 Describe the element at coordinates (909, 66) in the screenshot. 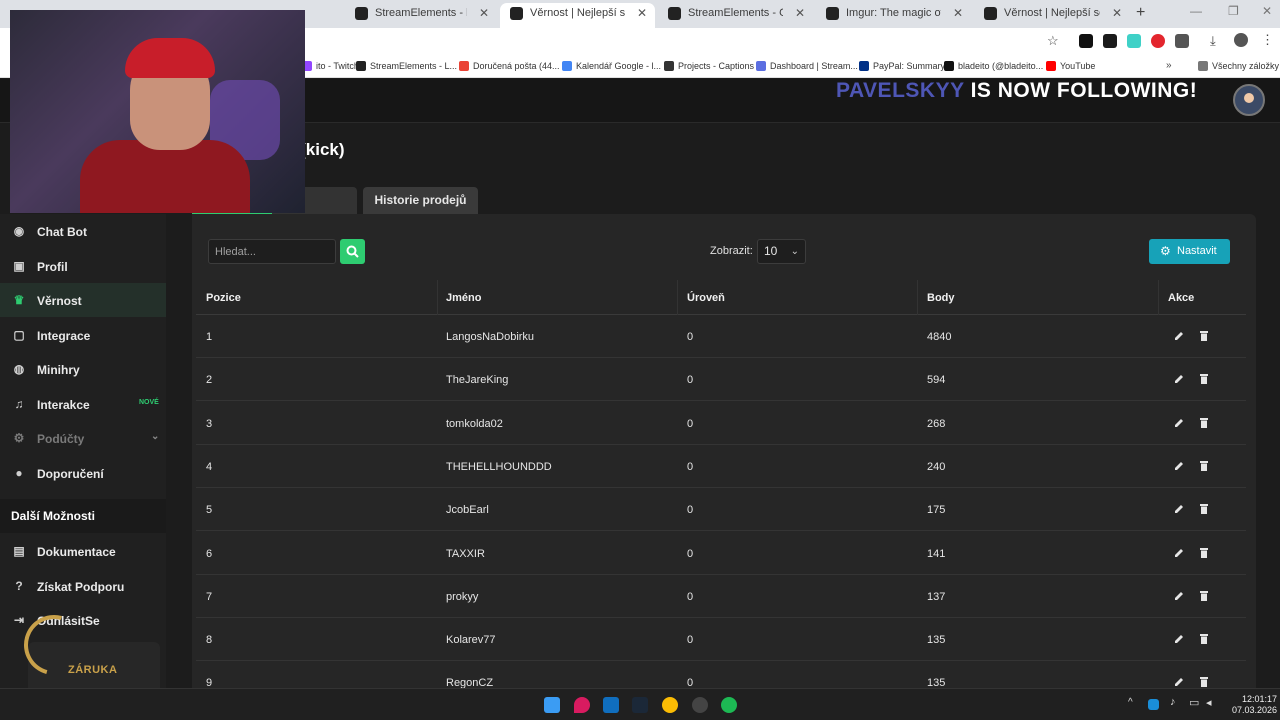

I see `bookmark-label: PayPal: Summary` at that location.